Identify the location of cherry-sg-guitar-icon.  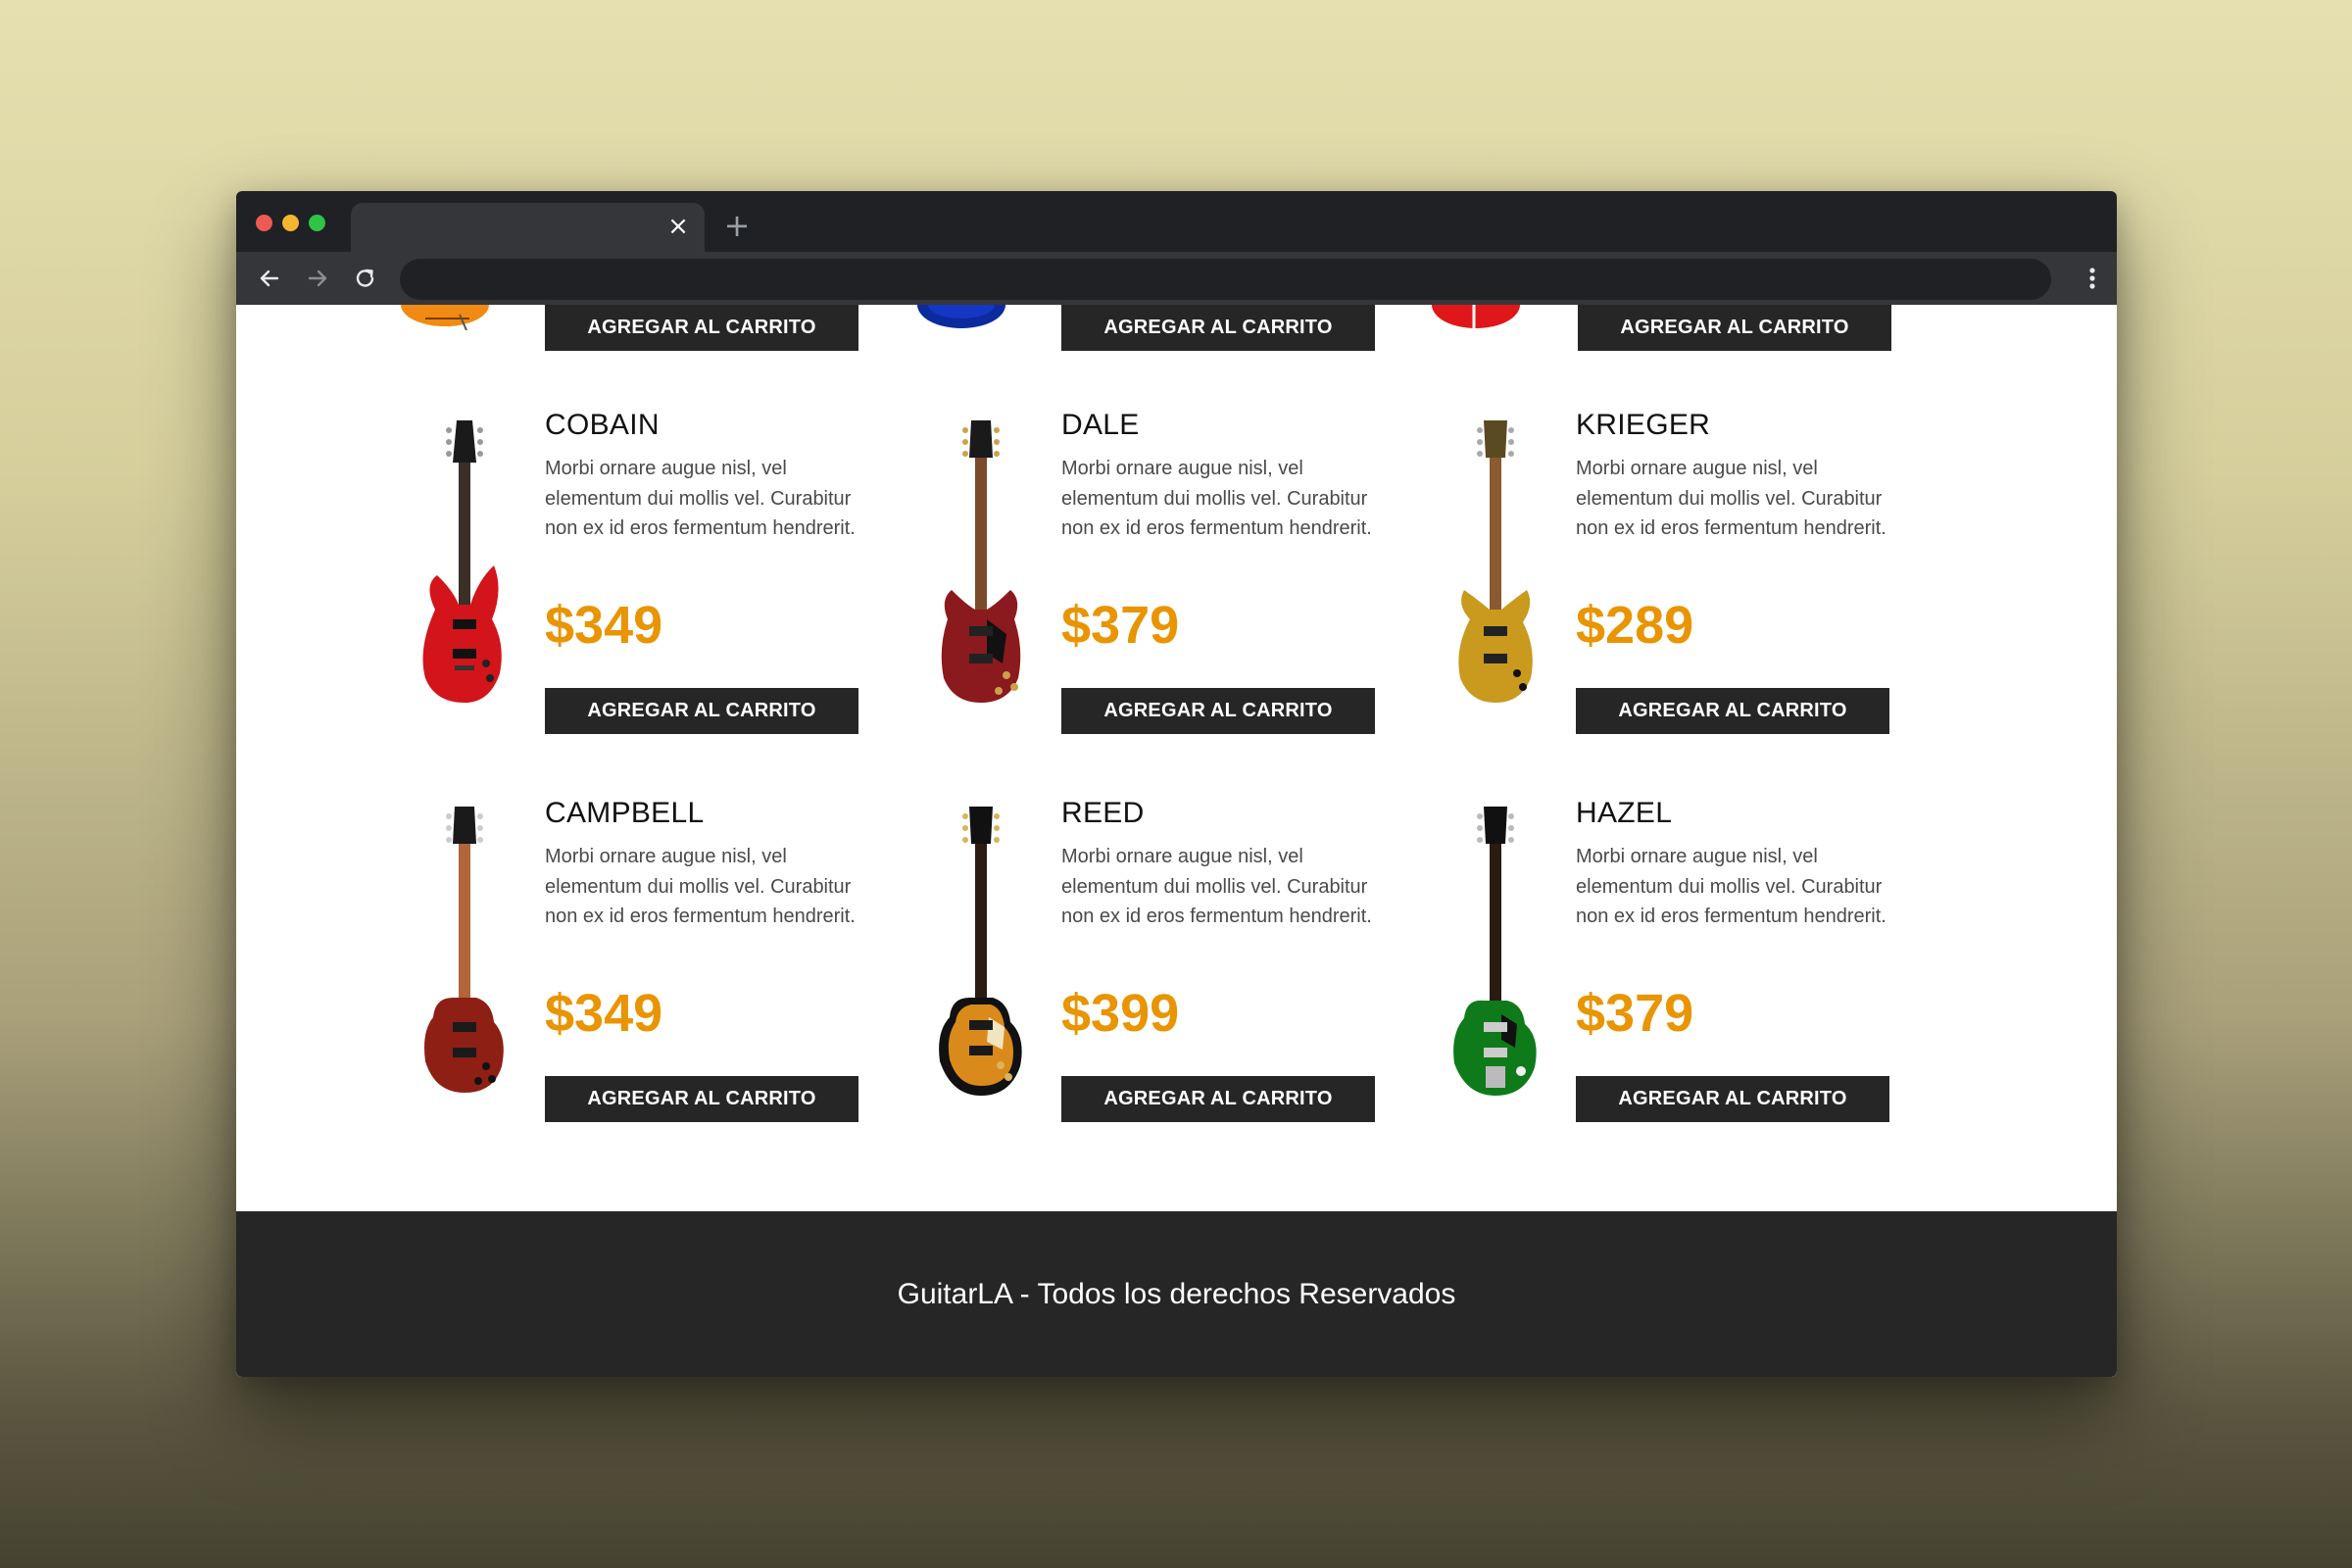
(981, 570).